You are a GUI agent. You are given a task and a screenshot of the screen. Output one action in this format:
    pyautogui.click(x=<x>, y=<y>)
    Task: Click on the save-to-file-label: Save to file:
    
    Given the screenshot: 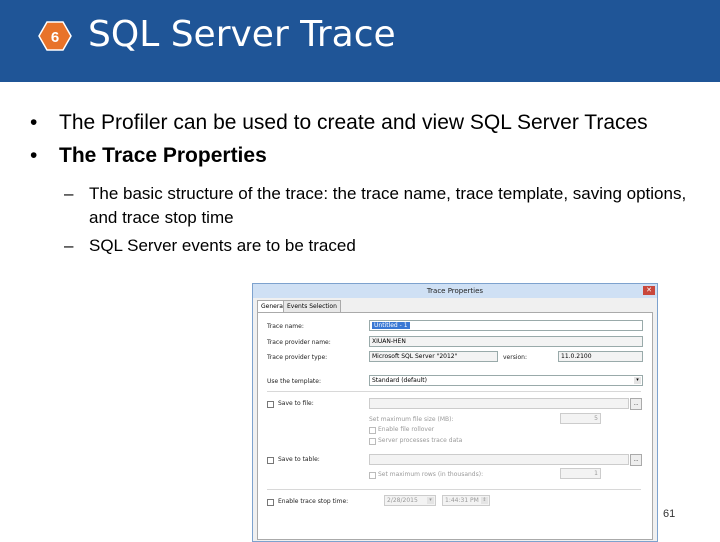 What is the action you would take?
    pyautogui.click(x=296, y=403)
    